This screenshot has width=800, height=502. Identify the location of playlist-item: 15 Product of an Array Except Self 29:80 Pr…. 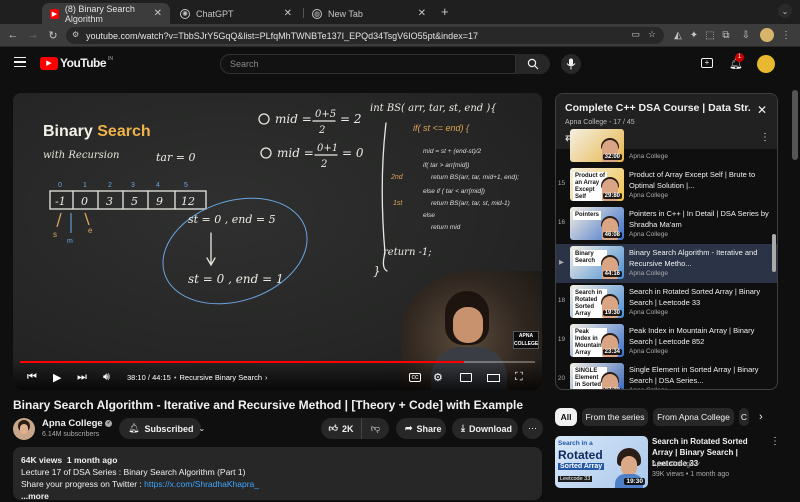
(666, 185).